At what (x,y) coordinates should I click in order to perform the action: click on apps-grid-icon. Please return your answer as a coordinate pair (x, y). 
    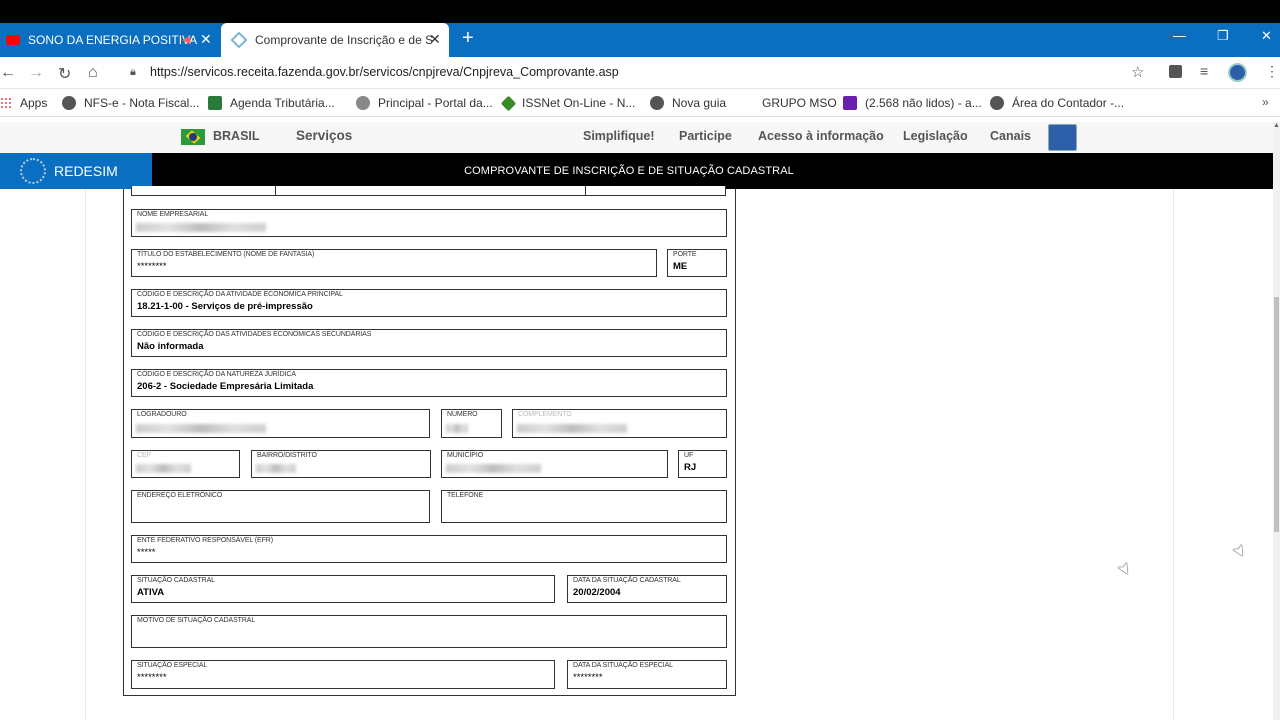
    Looking at the image, I should click on (6, 103).